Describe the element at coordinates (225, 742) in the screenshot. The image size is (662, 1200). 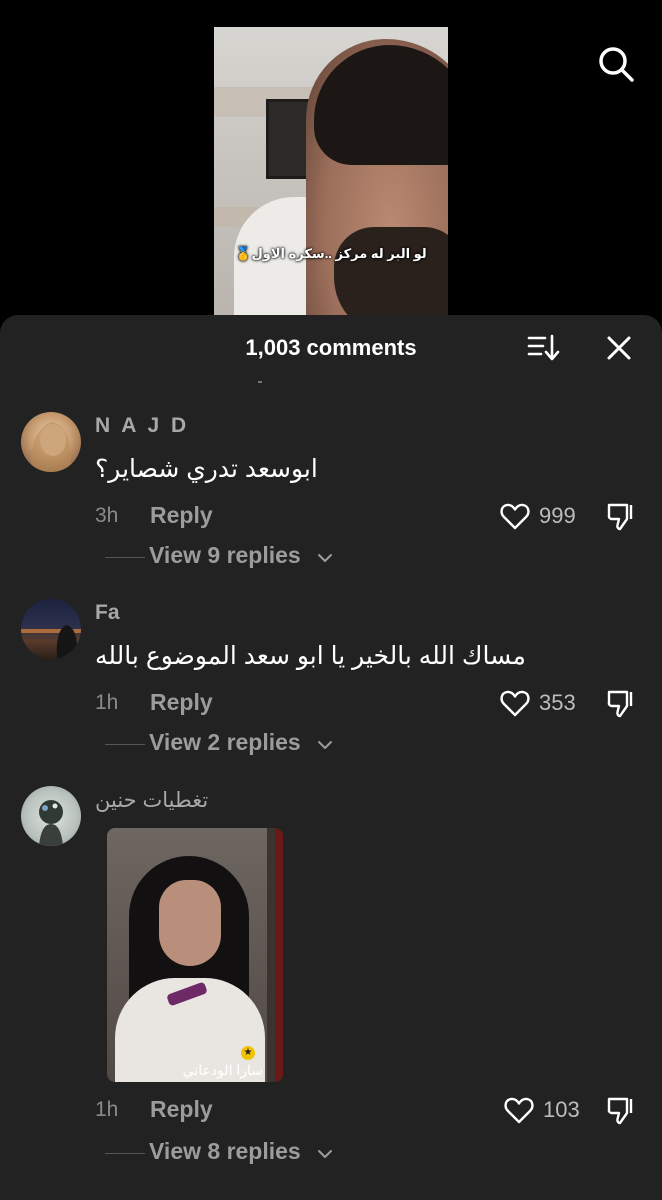
I see `view-replies-label: View 2 replies` at that location.